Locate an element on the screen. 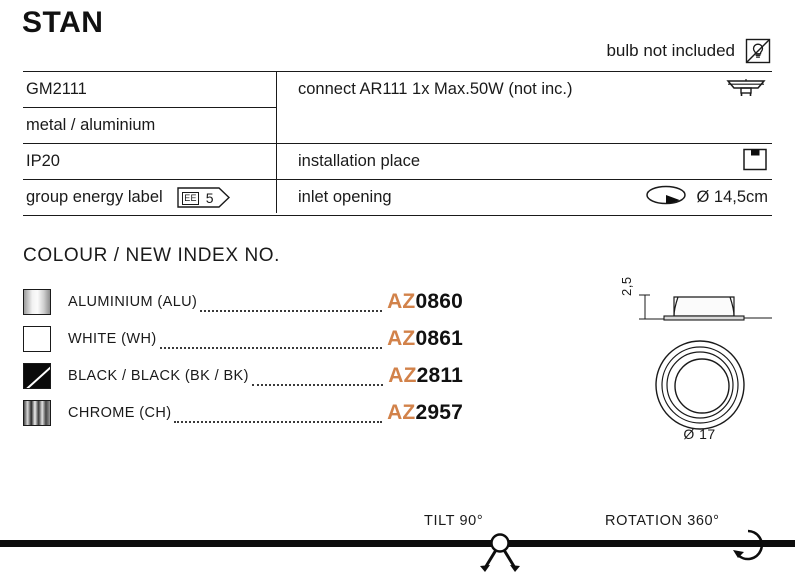  spec-lamp-cell: connect AR111 1x Max.50W (not inc.) is located at coordinates (524, 89).